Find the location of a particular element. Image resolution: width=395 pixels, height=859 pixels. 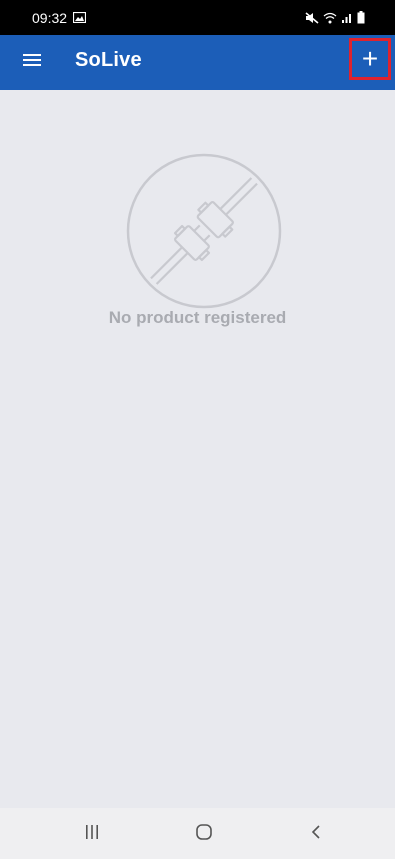

status-left: 09:32 is located at coordinates (59, 17).